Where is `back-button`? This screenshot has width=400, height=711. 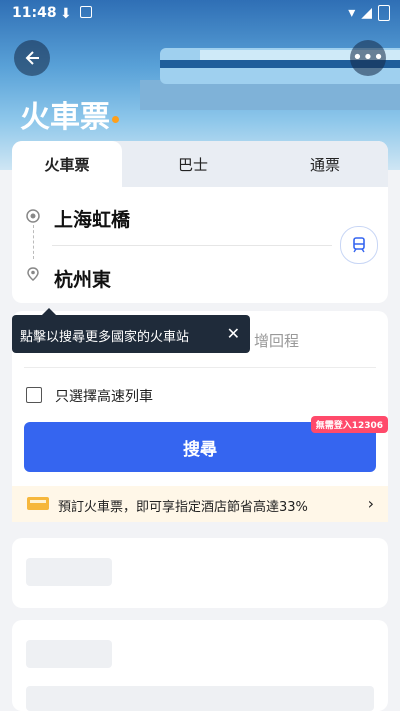 back-button is located at coordinates (32, 58).